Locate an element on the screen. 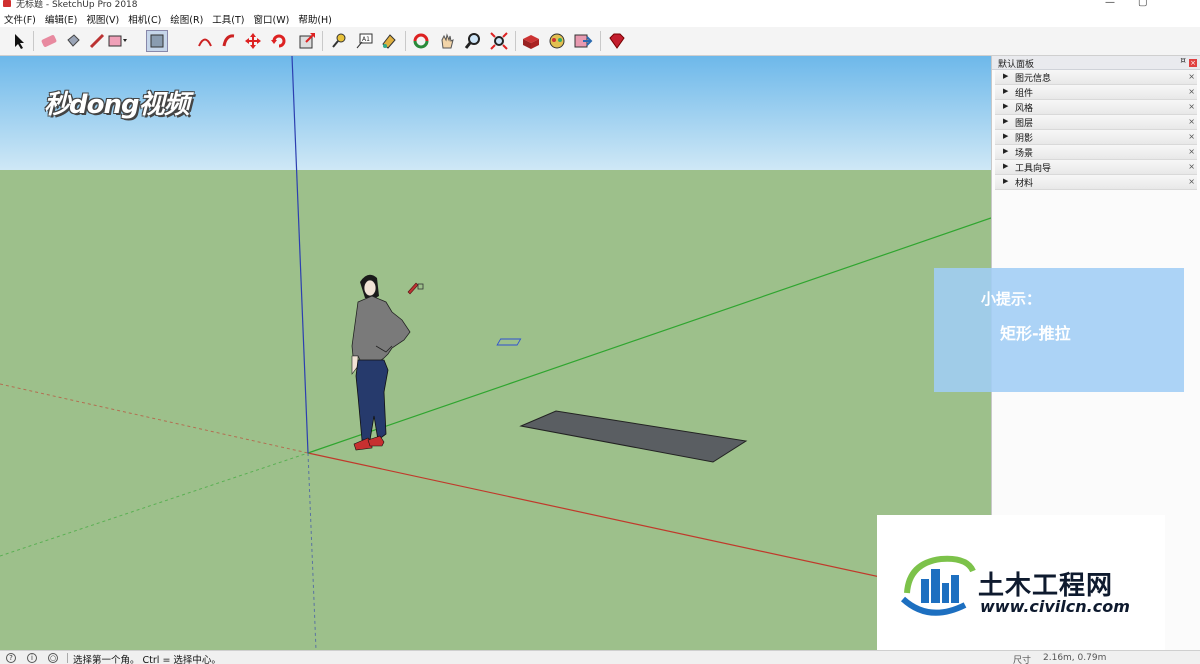  tray-shadows: ▶ 阴影 × is located at coordinates (1096, 137).